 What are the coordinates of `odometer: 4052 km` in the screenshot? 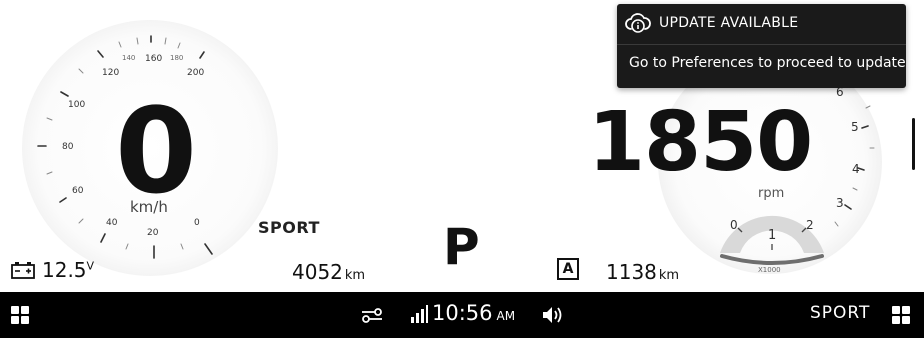 It's located at (328, 272).